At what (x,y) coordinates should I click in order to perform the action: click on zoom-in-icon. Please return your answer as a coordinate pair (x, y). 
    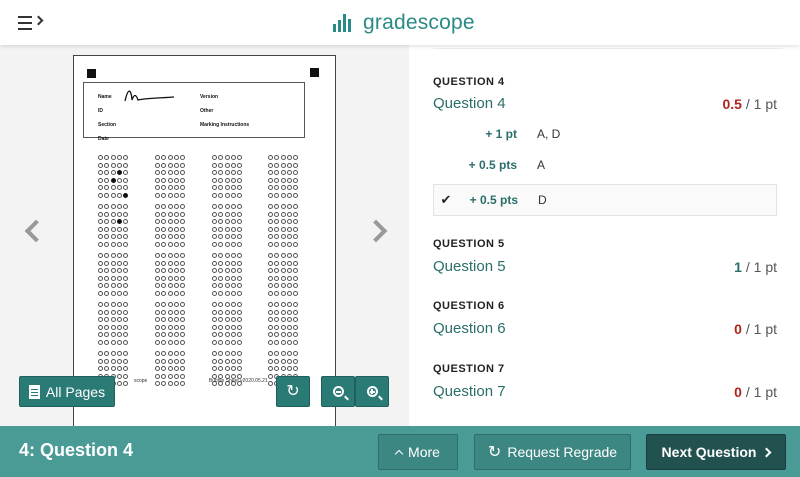
    Looking at the image, I should click on (372, 391).